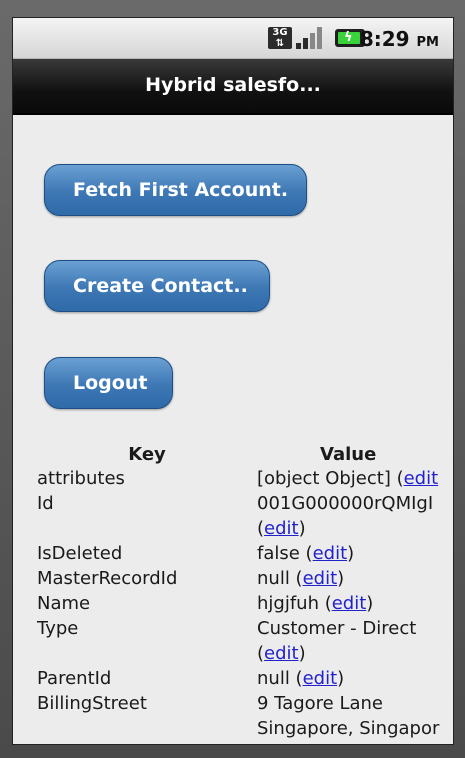 The width and height of the screenshot is (465, 758). What do you see at coordinates (315, 603) in the screenshot?
I see `field-value: hjgjfuh (edit)` at bounding box center [315, 603].